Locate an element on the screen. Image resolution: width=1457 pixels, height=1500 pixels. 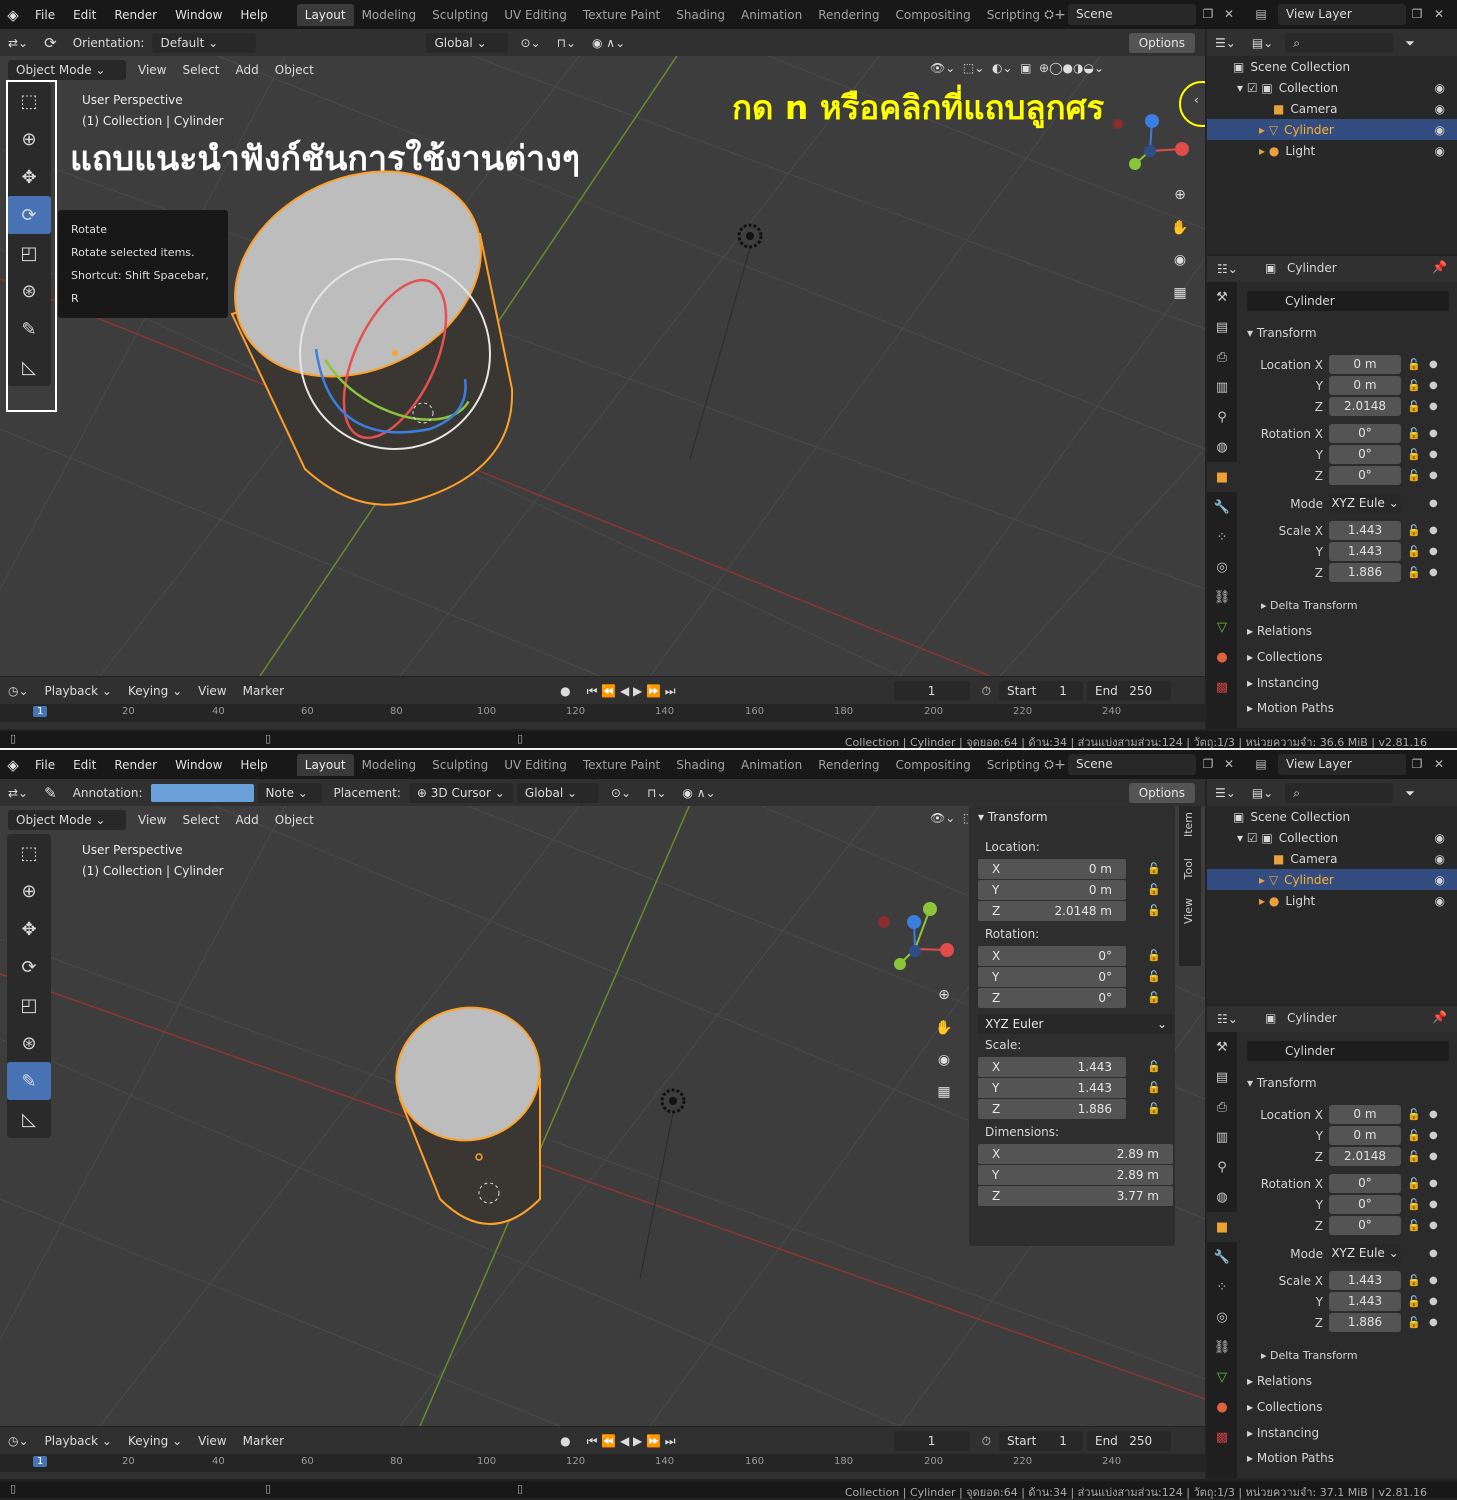
outliner-search-input: ⌕ is located at coordinates (1339, 42).